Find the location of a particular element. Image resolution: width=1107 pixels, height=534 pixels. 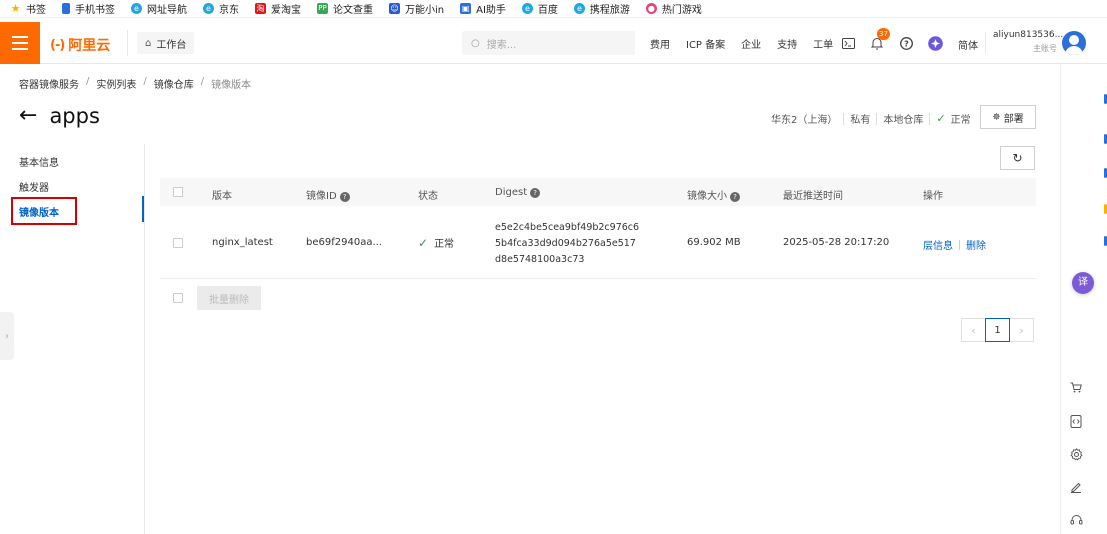

col-status: 状态 is located at coordinates (428, 196).